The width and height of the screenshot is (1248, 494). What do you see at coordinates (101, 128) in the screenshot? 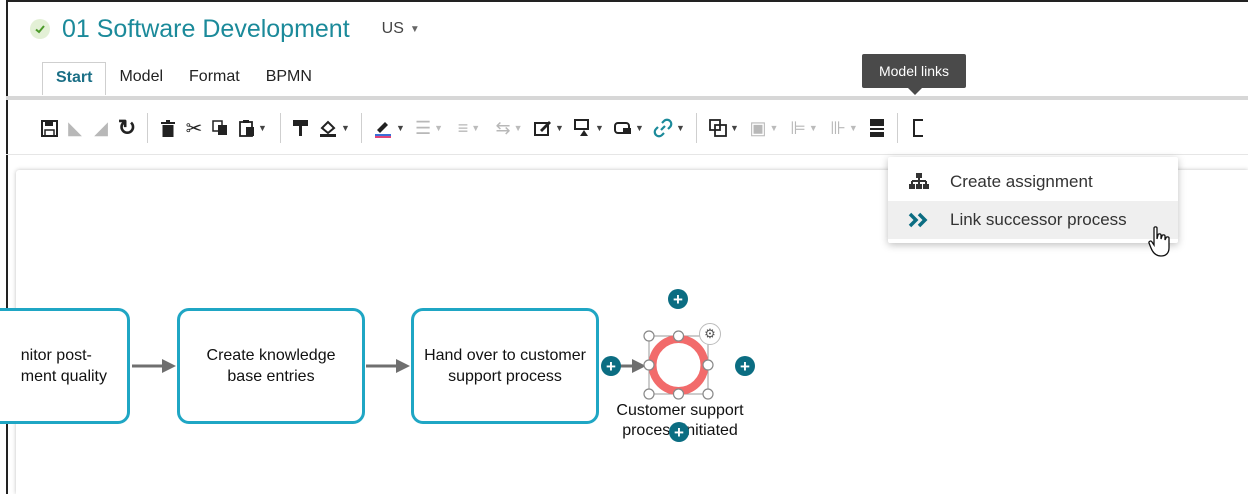
I see `redo-icon: ◢` at bounding box center [101, 128].